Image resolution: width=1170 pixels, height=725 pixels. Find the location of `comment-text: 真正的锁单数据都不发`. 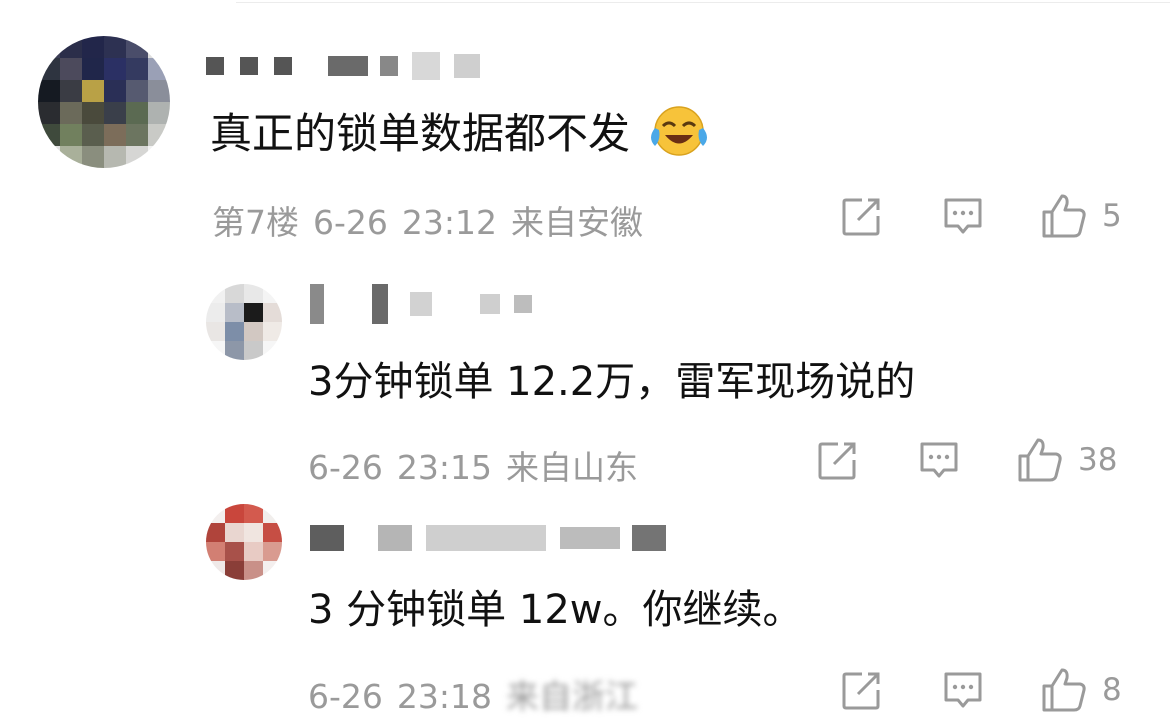

comment-text: 真正的锁单数据都不发 is located at coordinates (459, 138).